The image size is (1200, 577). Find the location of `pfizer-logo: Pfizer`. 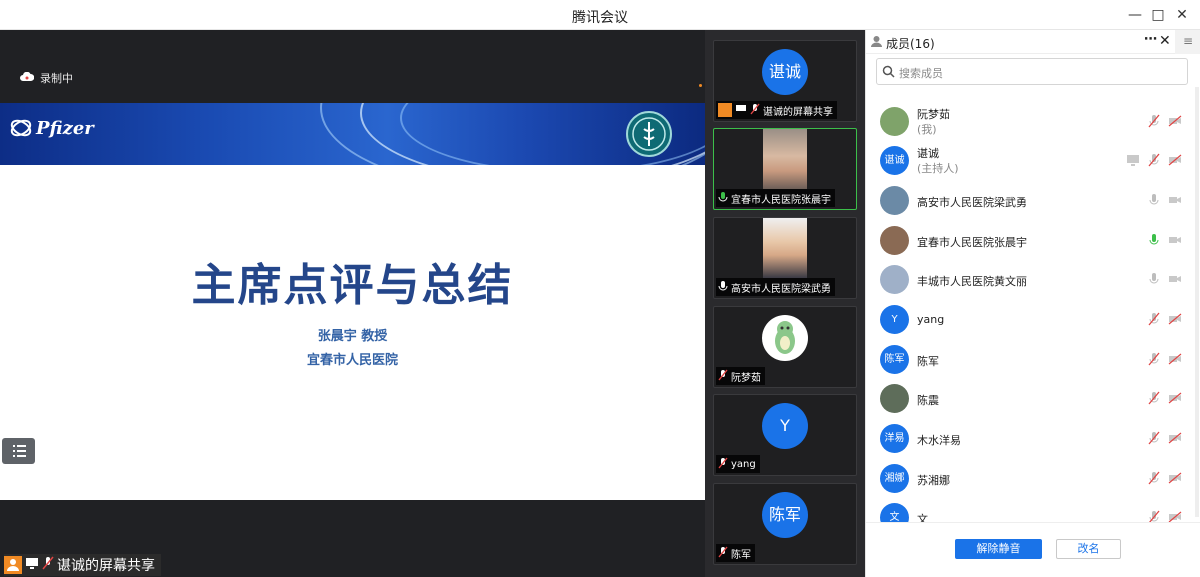

pfizer-logo: Pfizer is located at coordinates (52, 128).